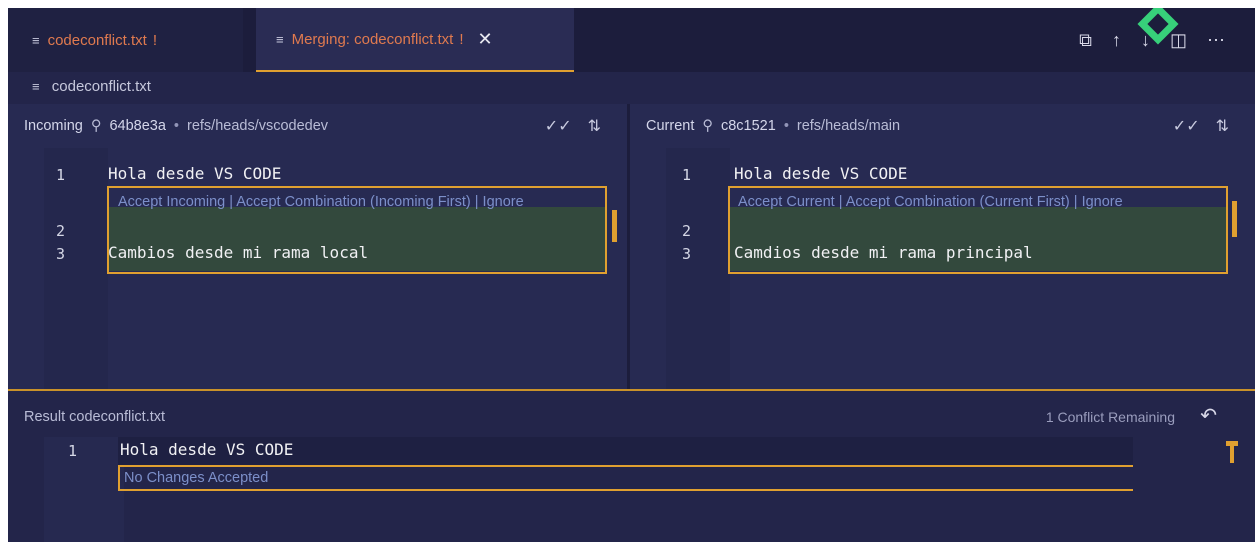 The image size is (1255, 542). I want to click on result-gutter, so click(84, 489).